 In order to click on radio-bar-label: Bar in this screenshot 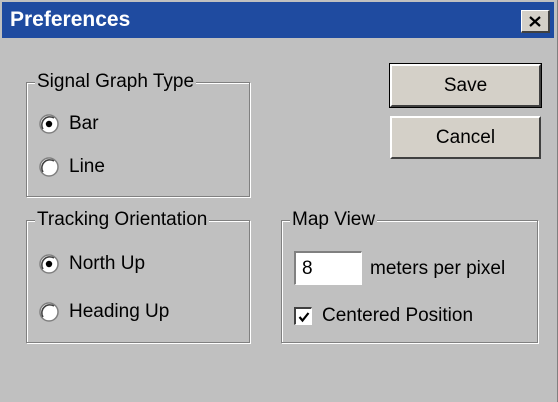, I will do `click(84, 123)`.